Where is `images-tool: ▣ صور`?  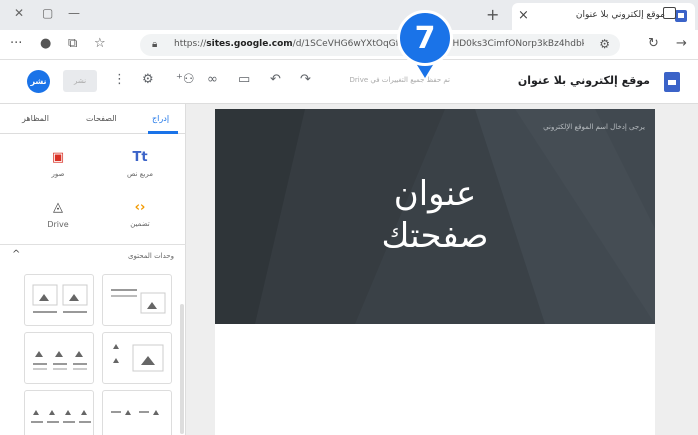 images-tool: ▣ صور is located at coordinates (58, 164).